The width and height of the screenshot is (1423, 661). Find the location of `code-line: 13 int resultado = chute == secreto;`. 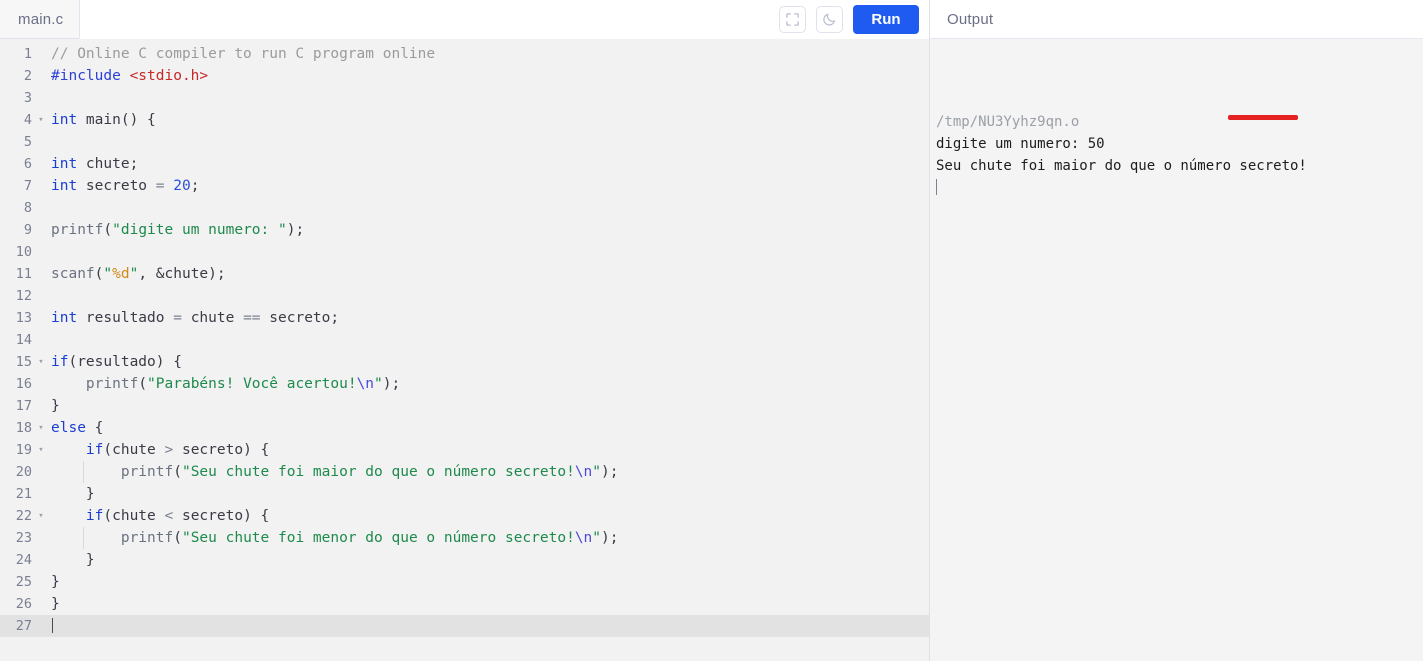

code-line: 13 int resultado = chute == secreto; is located at coordinates (464, 318).